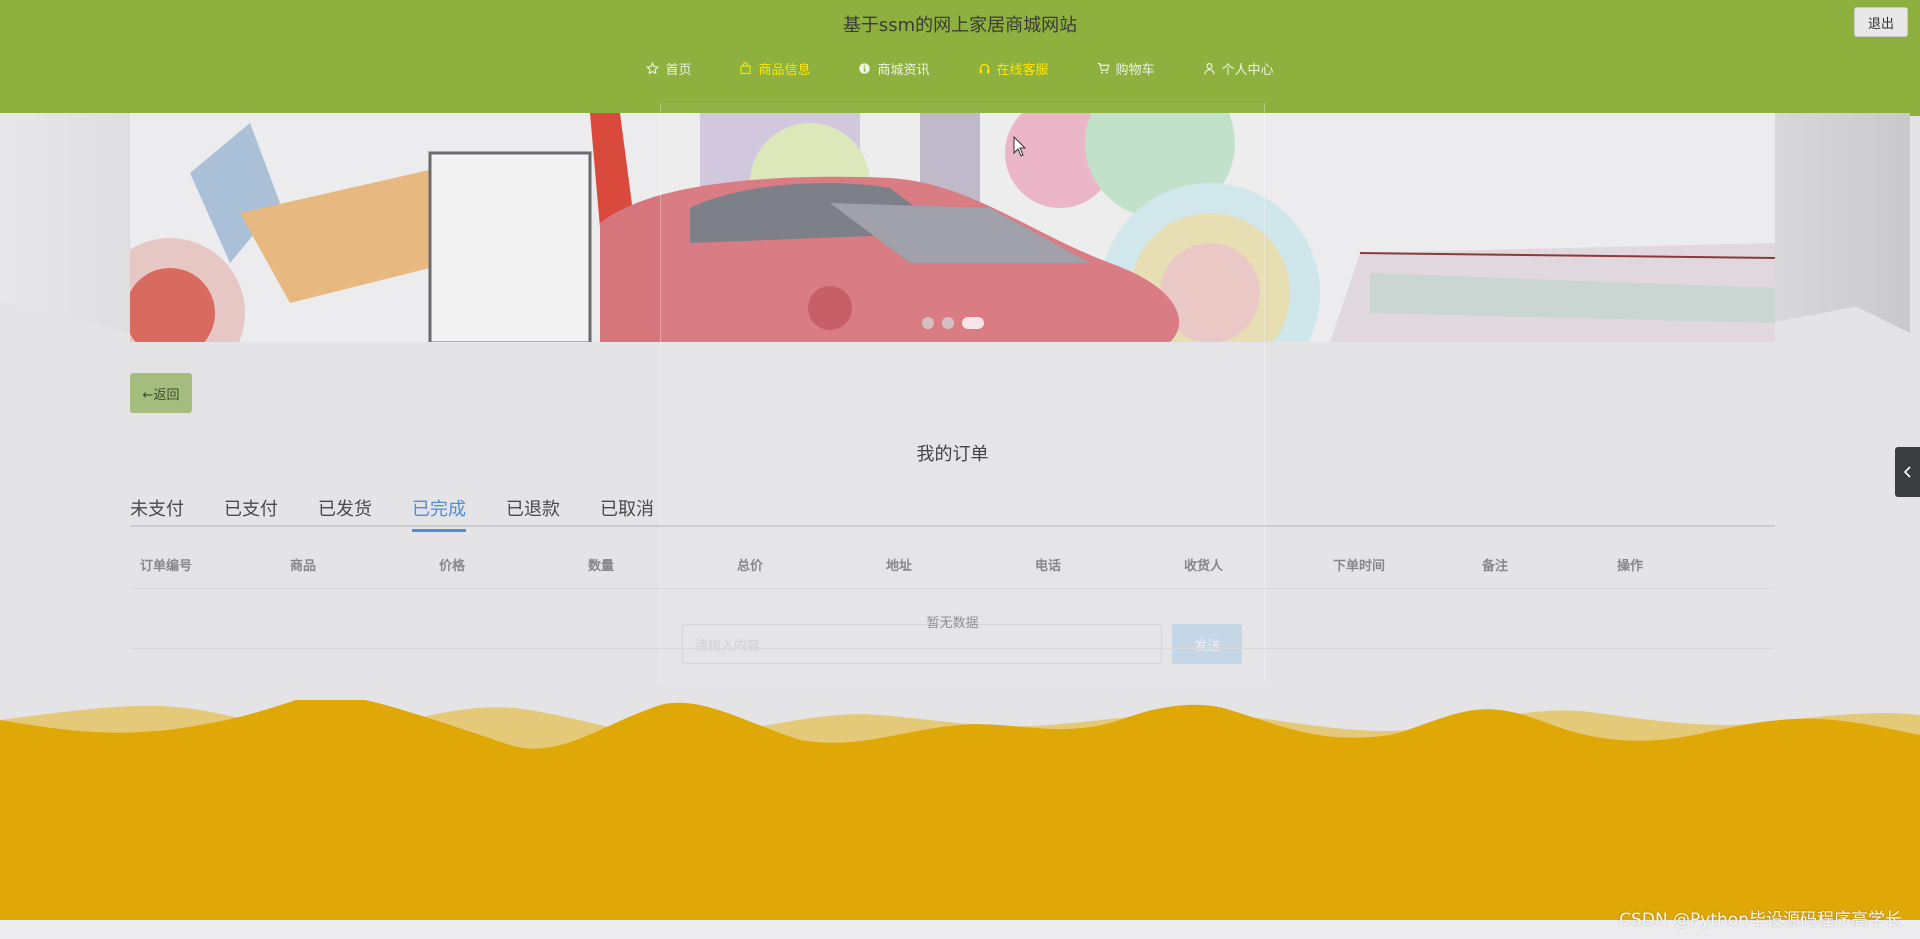  What do you see at coordinates (1103, 68) in the screenshot?
I see `cart-icon` at bounding box center [1103, 68].